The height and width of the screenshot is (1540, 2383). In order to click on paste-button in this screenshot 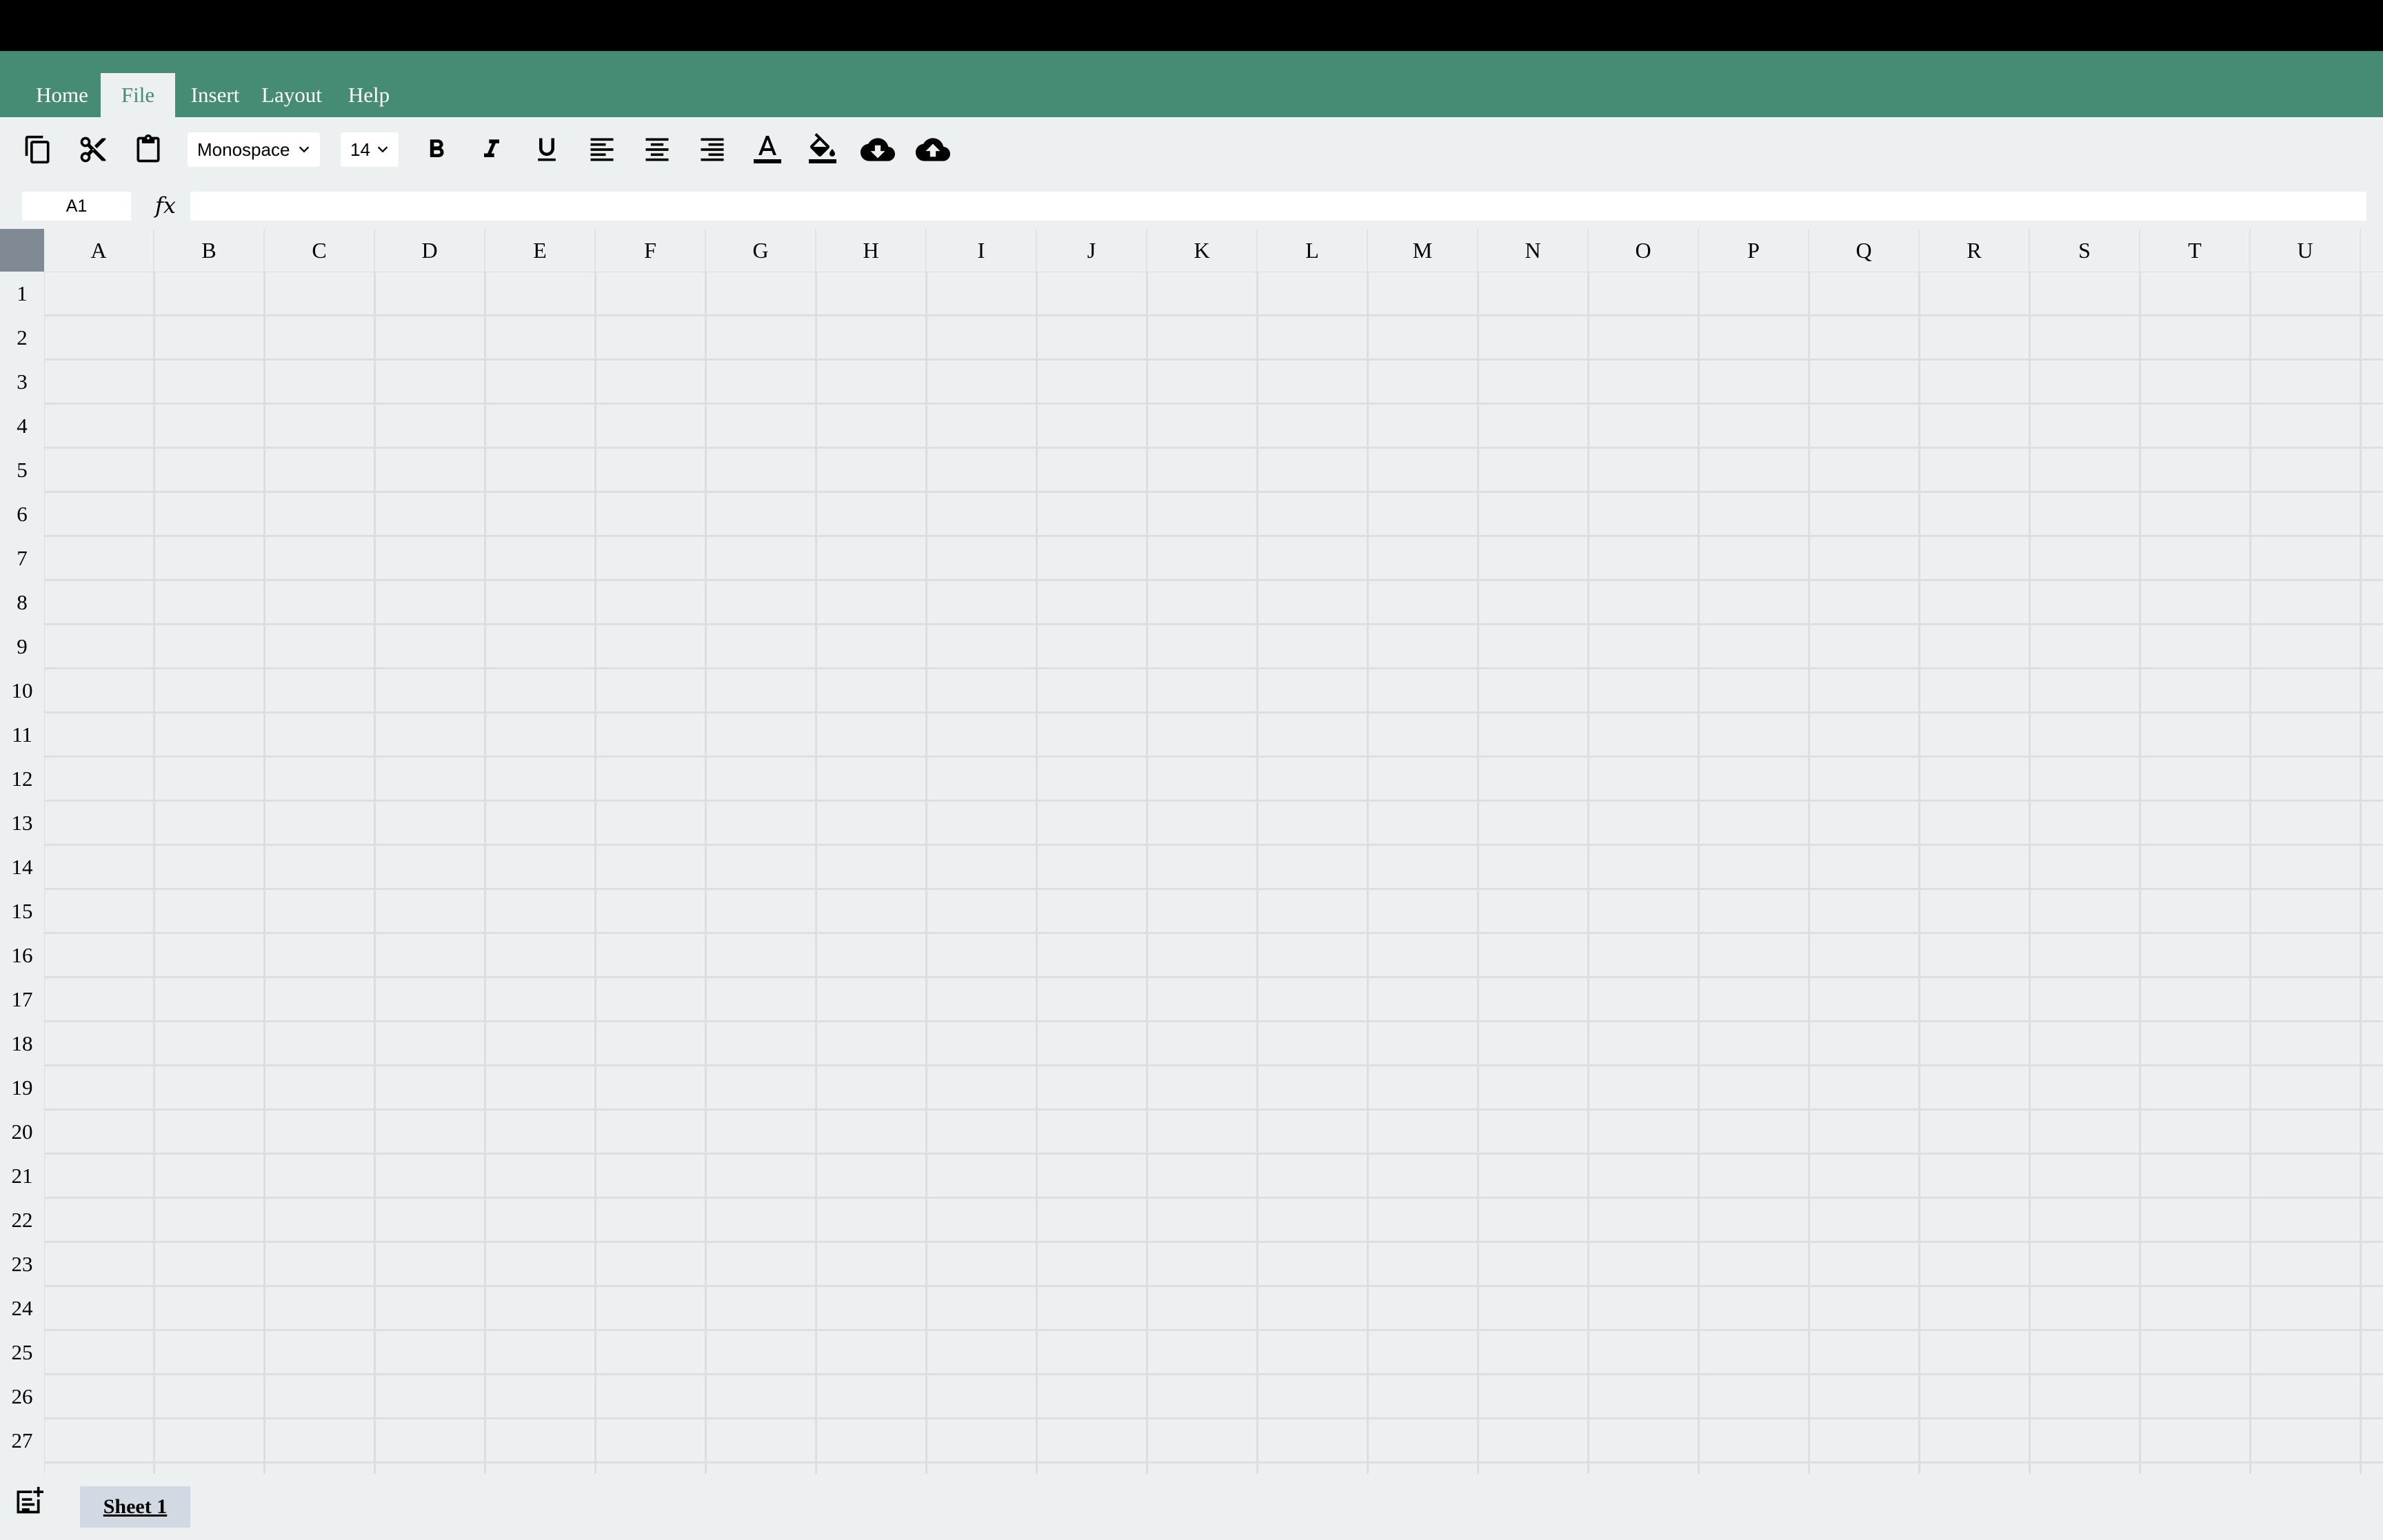, I will do `click(148, 150)`.